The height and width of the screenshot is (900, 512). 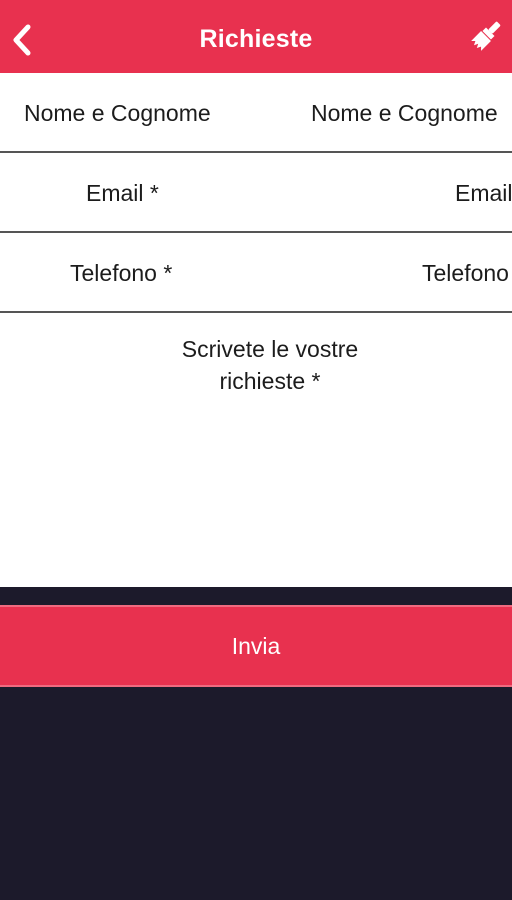 I want to click on phone-label: Telefono *, so click(x=121, y=272).